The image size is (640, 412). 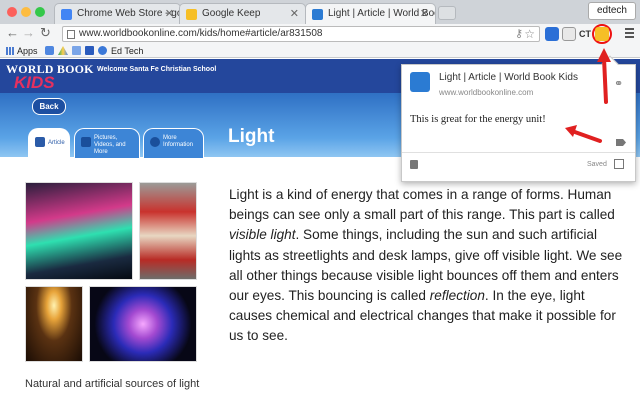 I want to click on annotation-arrows, so click(x=588, y=95).